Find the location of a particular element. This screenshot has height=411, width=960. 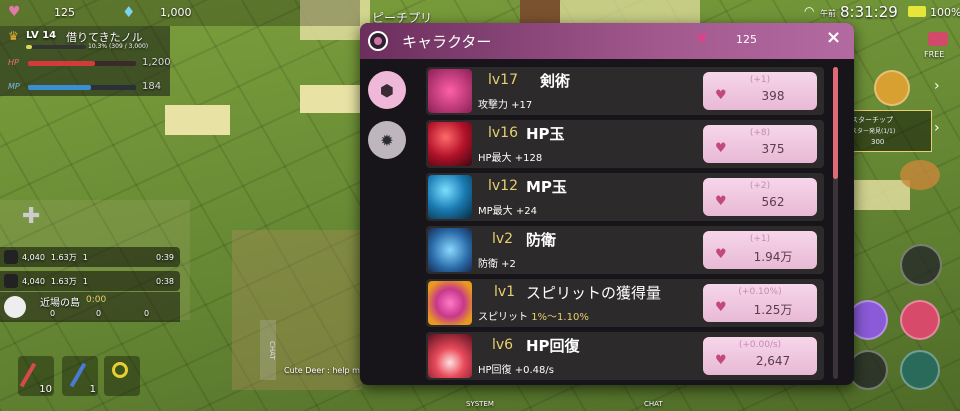

quest-line1: スターチップ is located at coordinates (872, 120).